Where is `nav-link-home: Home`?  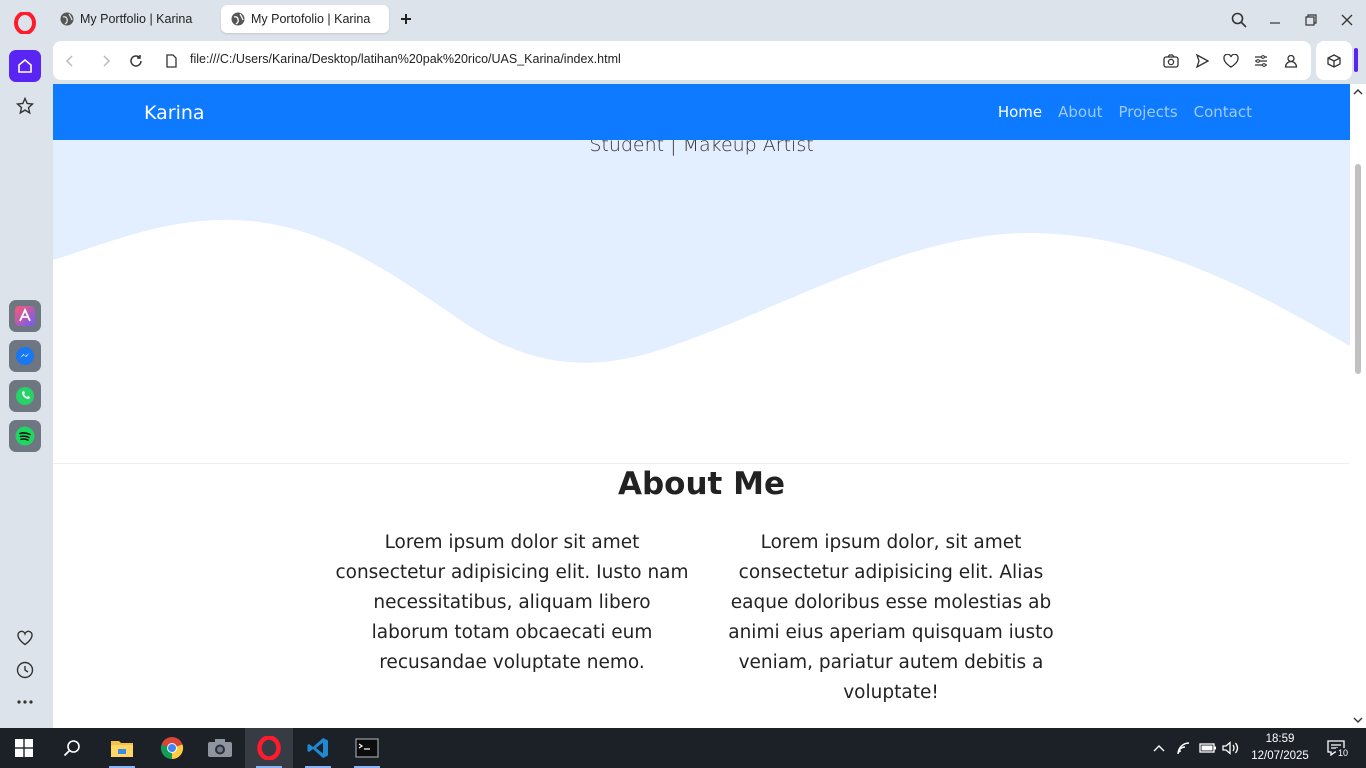
nav-link-home: Home is located at coordinates (1020, 112).